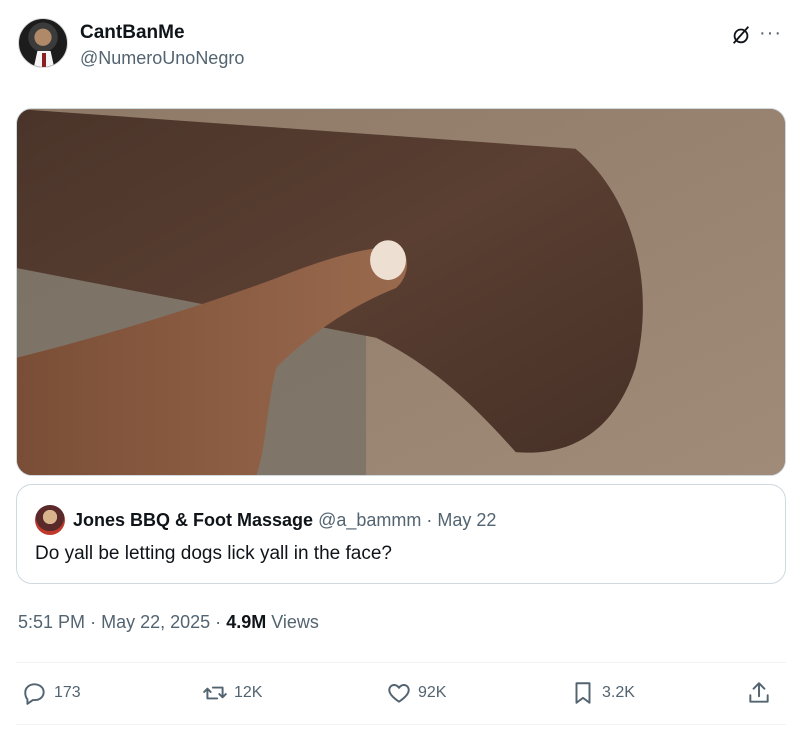 Image resolution: width=800 pixels, height=730 pixels. What do you see at coordinates (416, 693) in the screenshot?
I see `like-button: 92K` at bounding box center [416, 693].